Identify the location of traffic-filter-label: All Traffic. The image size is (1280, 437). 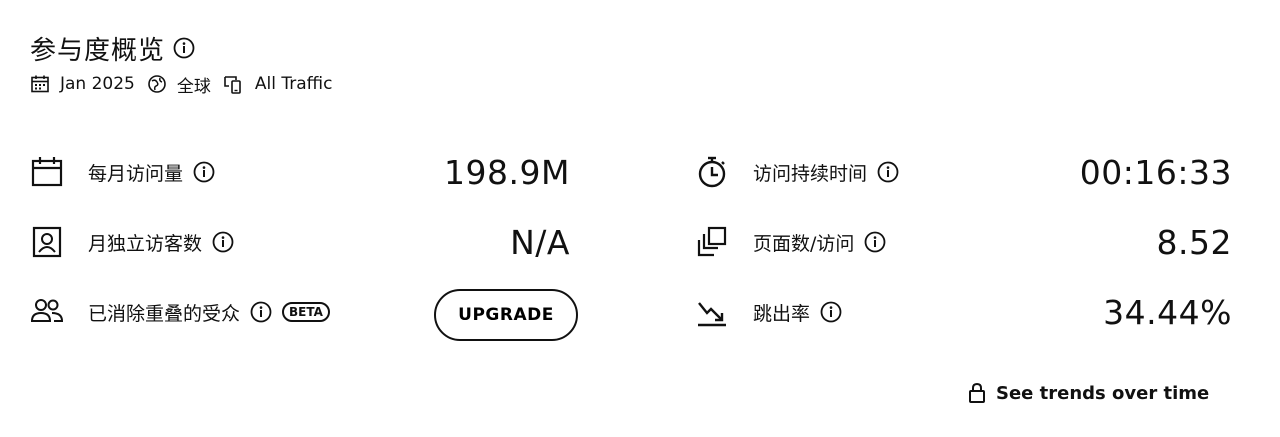
(293, 84).